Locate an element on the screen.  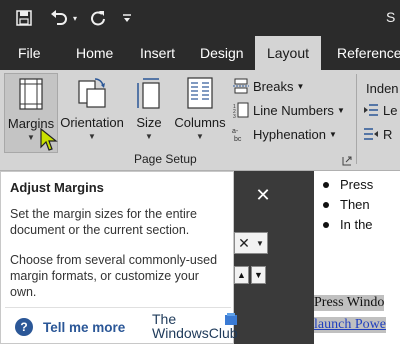
document-link: launch Powe is located at coordinates (350, 325).